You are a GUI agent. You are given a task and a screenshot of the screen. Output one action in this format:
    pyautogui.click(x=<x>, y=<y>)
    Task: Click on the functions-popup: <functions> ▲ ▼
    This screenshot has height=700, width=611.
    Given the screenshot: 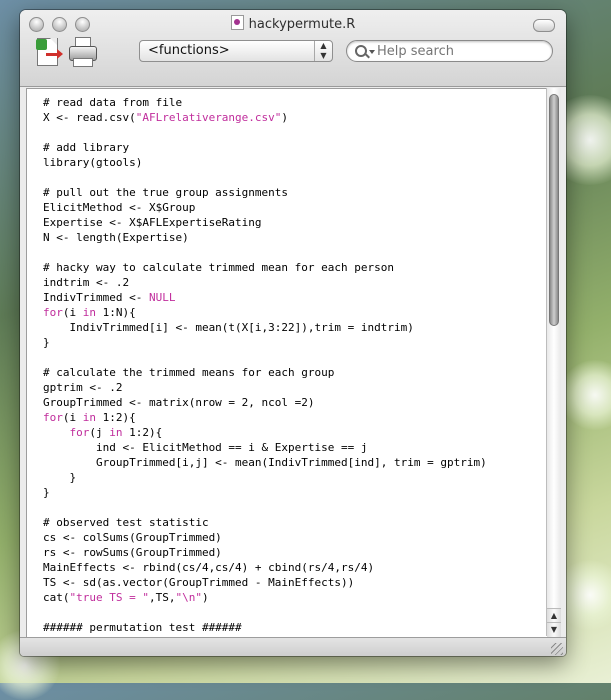 What is the action you would take?
    pyautogui.click(x=236, y=51)
    